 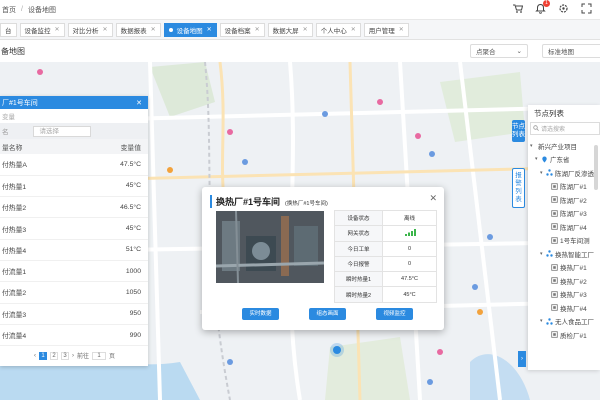 I want to click on page-title: 备地图, so click(x=13, y=51).